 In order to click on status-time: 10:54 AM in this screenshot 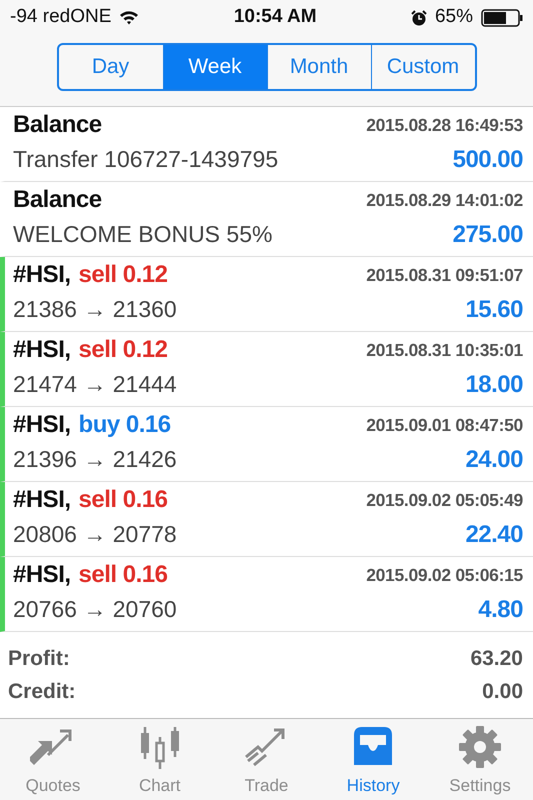, I will do `click(275, 17)`.